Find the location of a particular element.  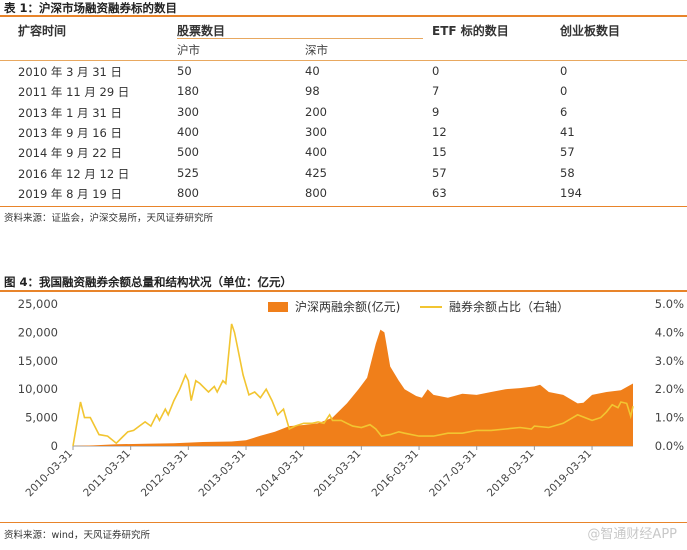

header-stocks: 股票数目 is located at coordinates (201, 31).